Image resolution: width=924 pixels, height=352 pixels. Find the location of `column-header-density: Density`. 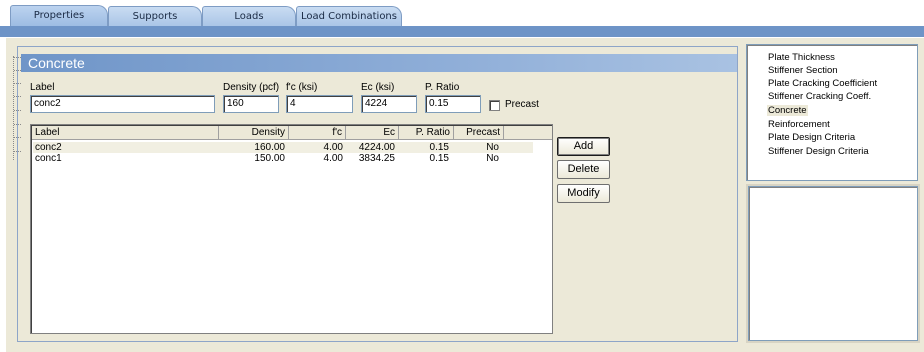

column-header-density: Density is located at coordinates (254, 133).